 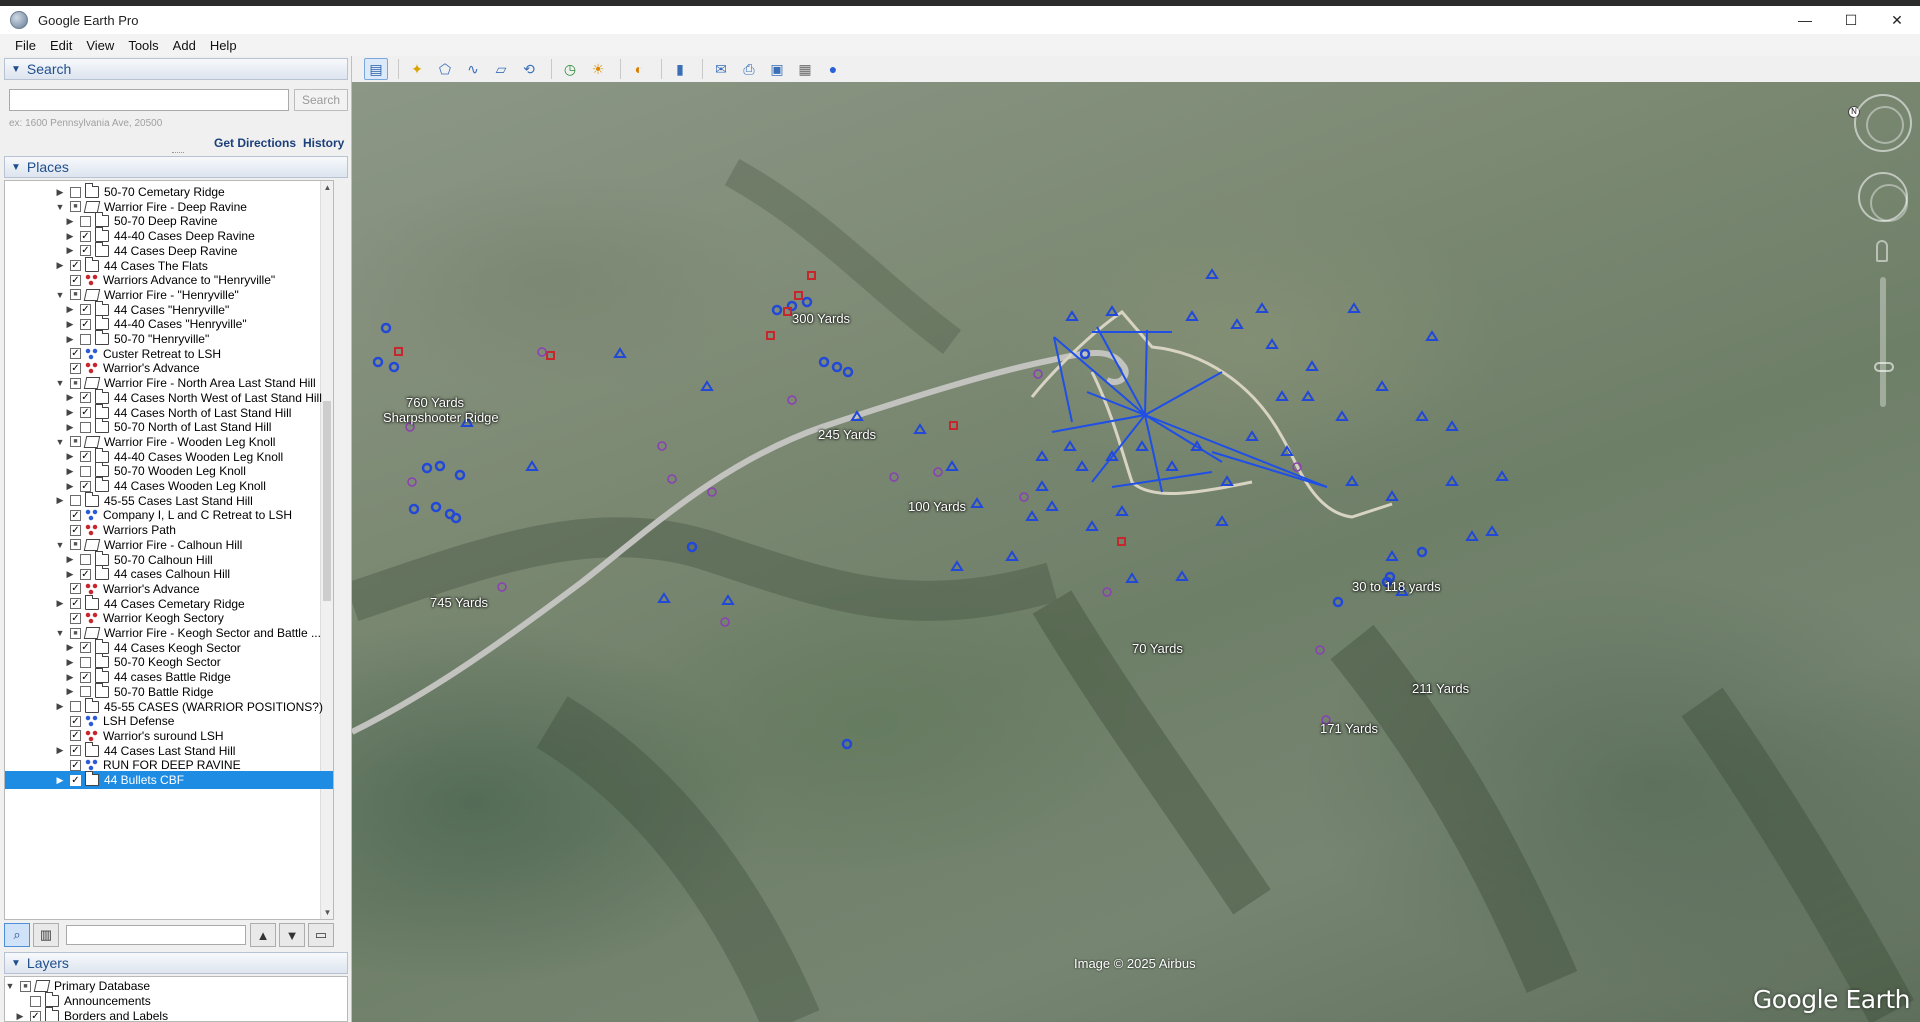 What do you see at coordinates (570, 69) in the screenshot?
I see `historical-imagery-button: ◷` at bounding box center [570, 69].